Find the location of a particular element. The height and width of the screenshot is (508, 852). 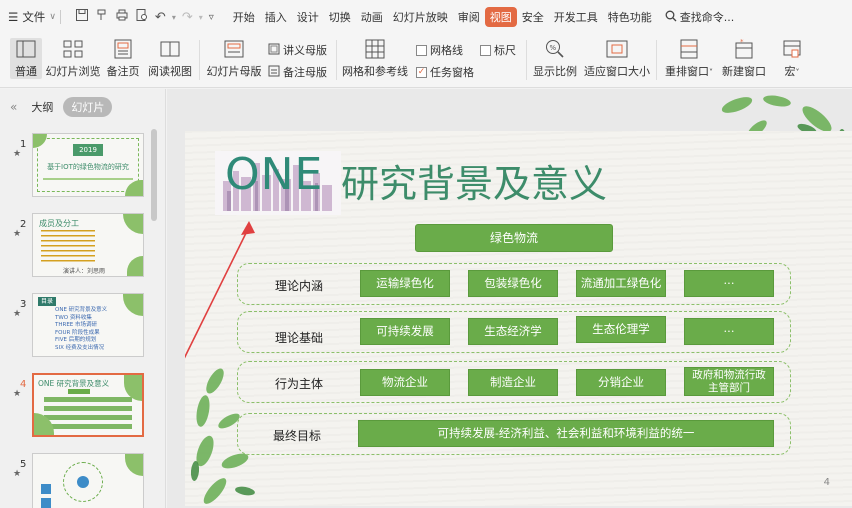

row-item: 包装绿色化 is located at coordinates (513, 283).